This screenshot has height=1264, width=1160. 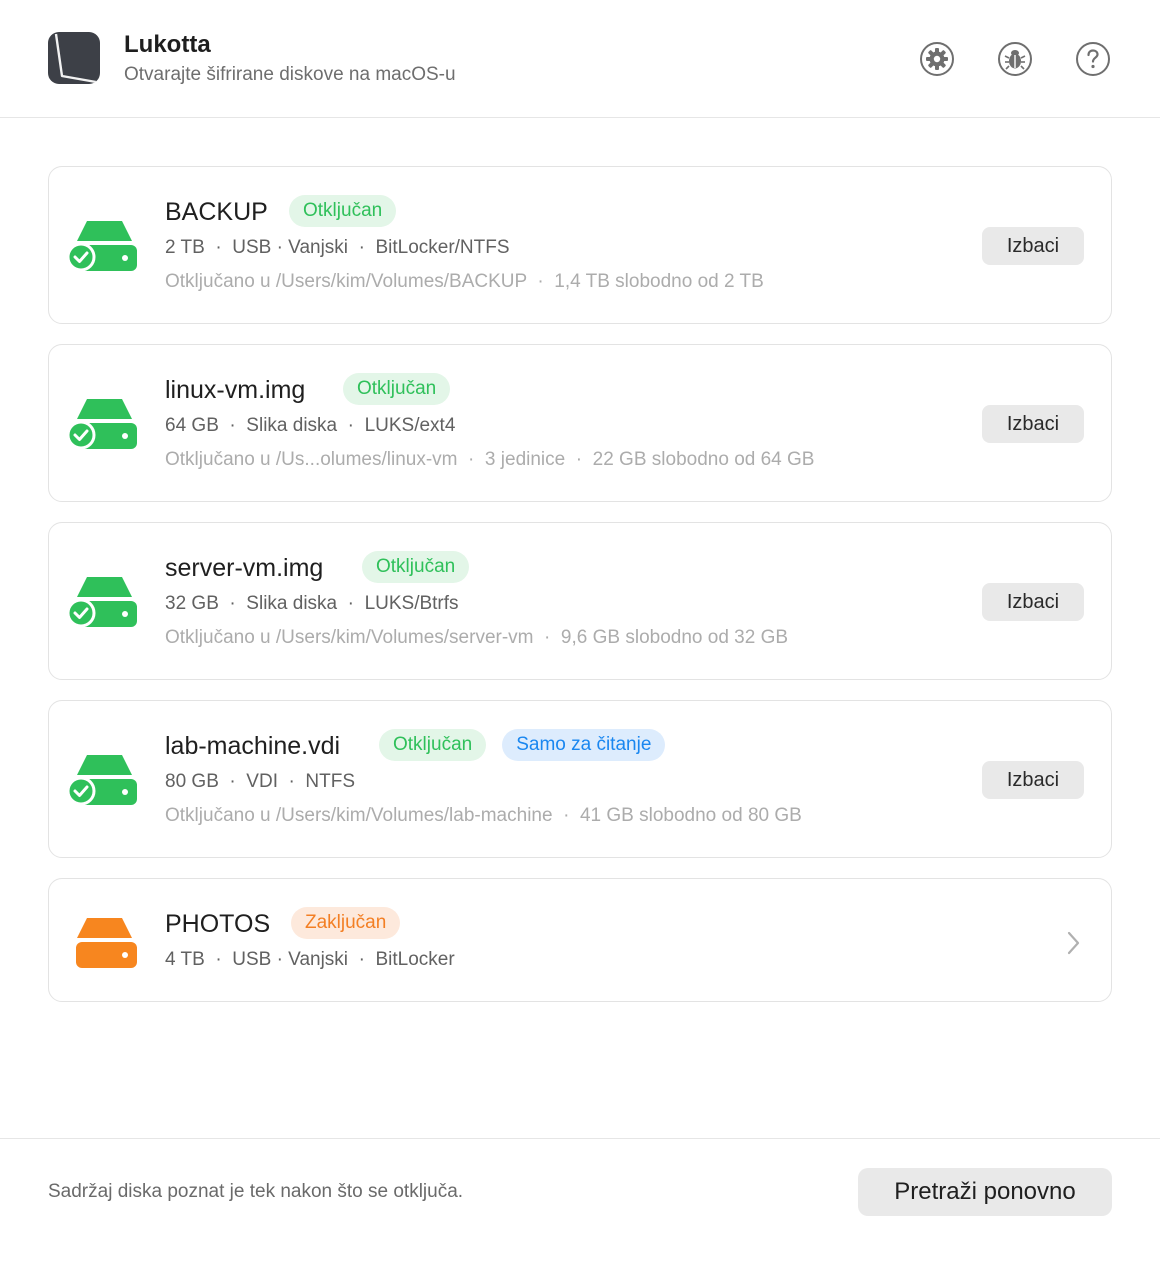 I want to click on footer-divider, so click(x=580, y=1138).